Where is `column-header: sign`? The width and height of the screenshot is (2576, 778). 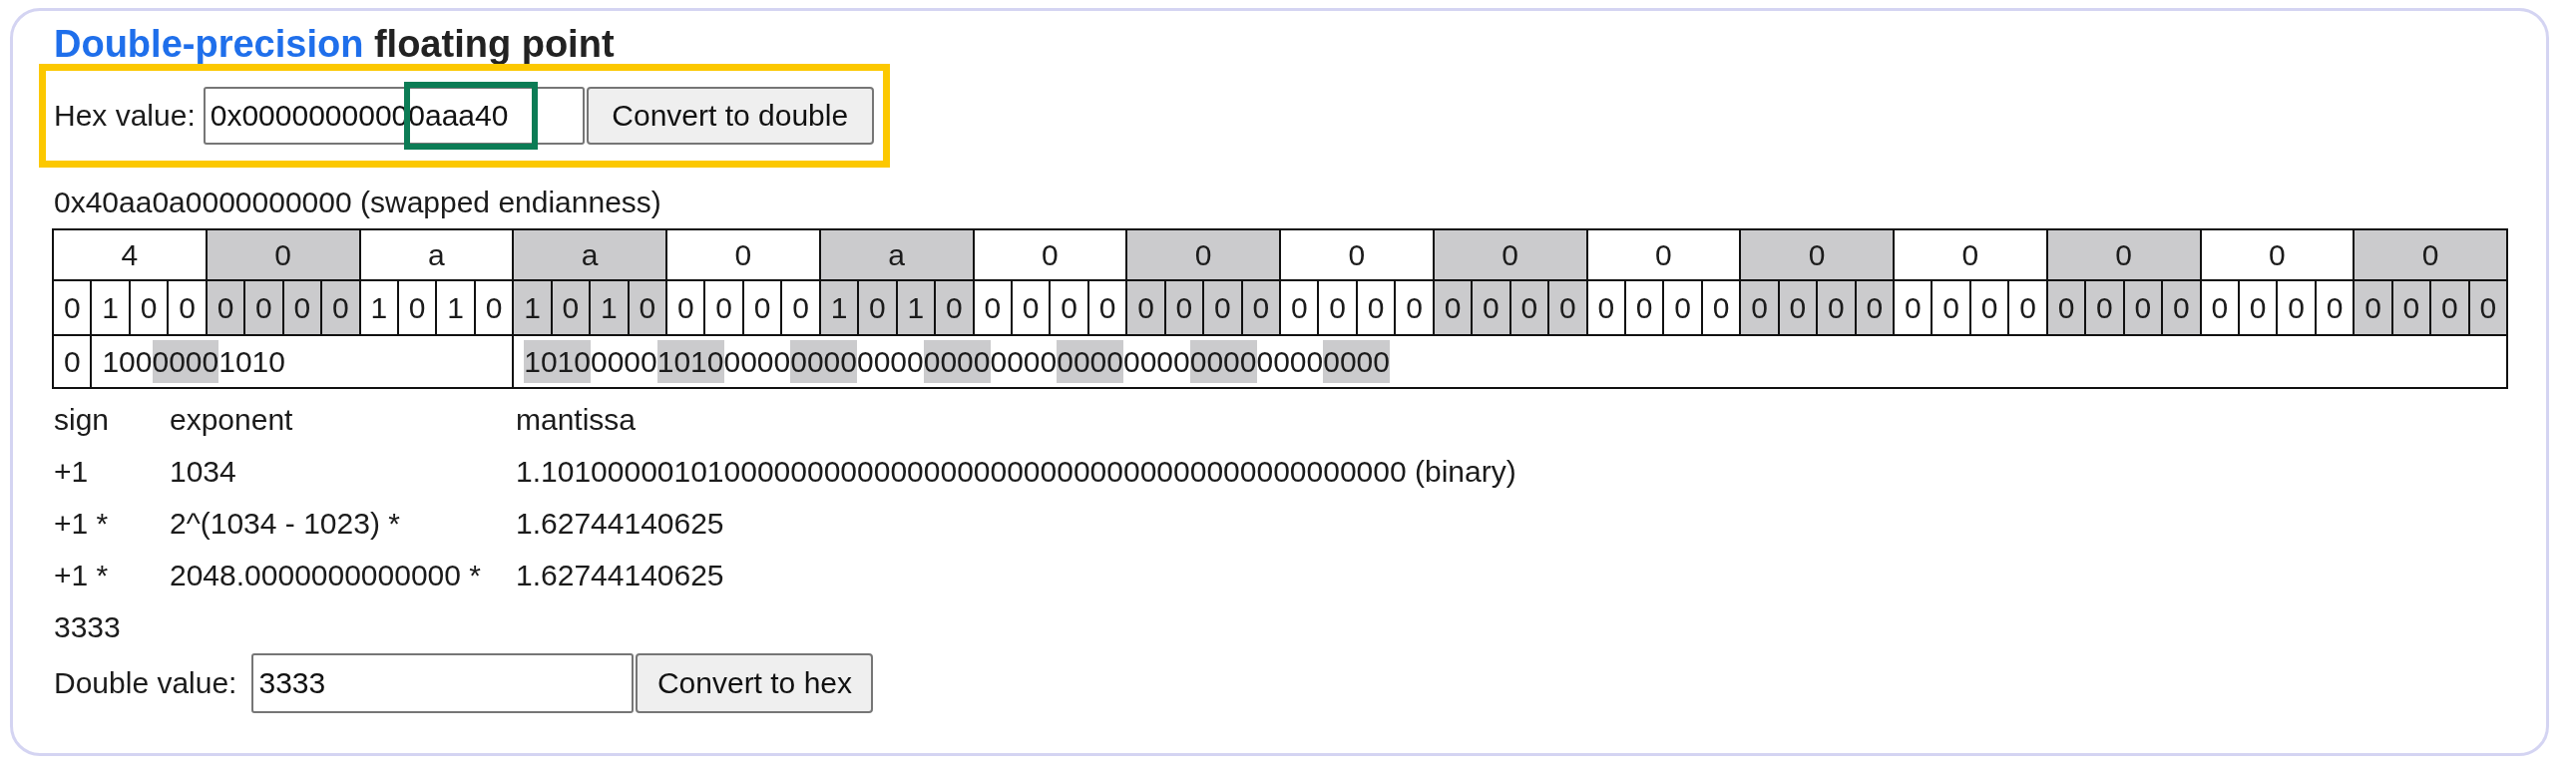 column-header: sign is located at coordinates (82, 420).